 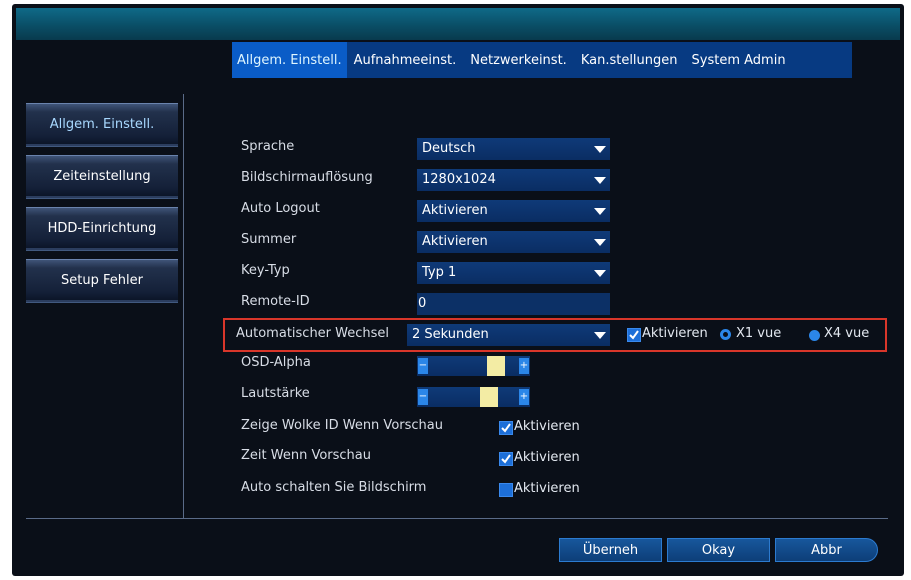 I want to click on aufloesung-label: Bildschirmauflösung, so click(x=307, y=177).